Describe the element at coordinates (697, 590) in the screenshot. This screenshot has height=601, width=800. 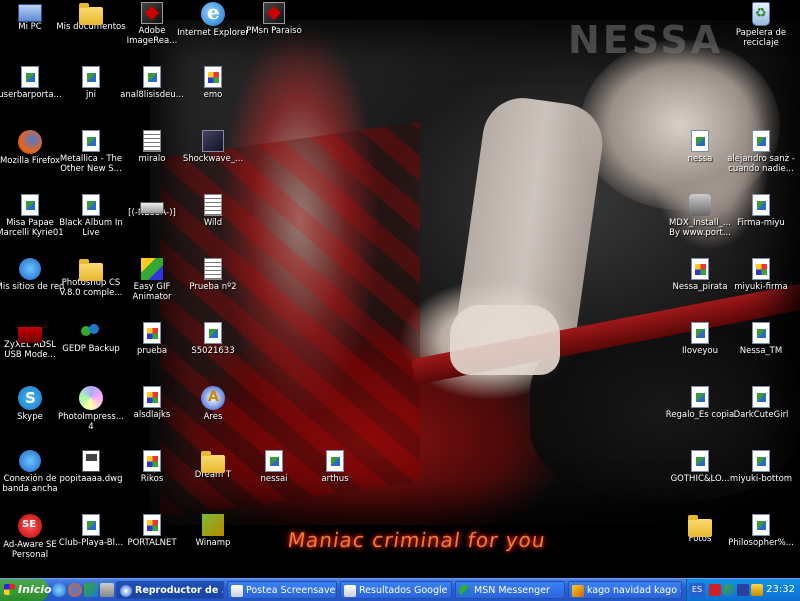
I see `language-indicator: ES` at that location.